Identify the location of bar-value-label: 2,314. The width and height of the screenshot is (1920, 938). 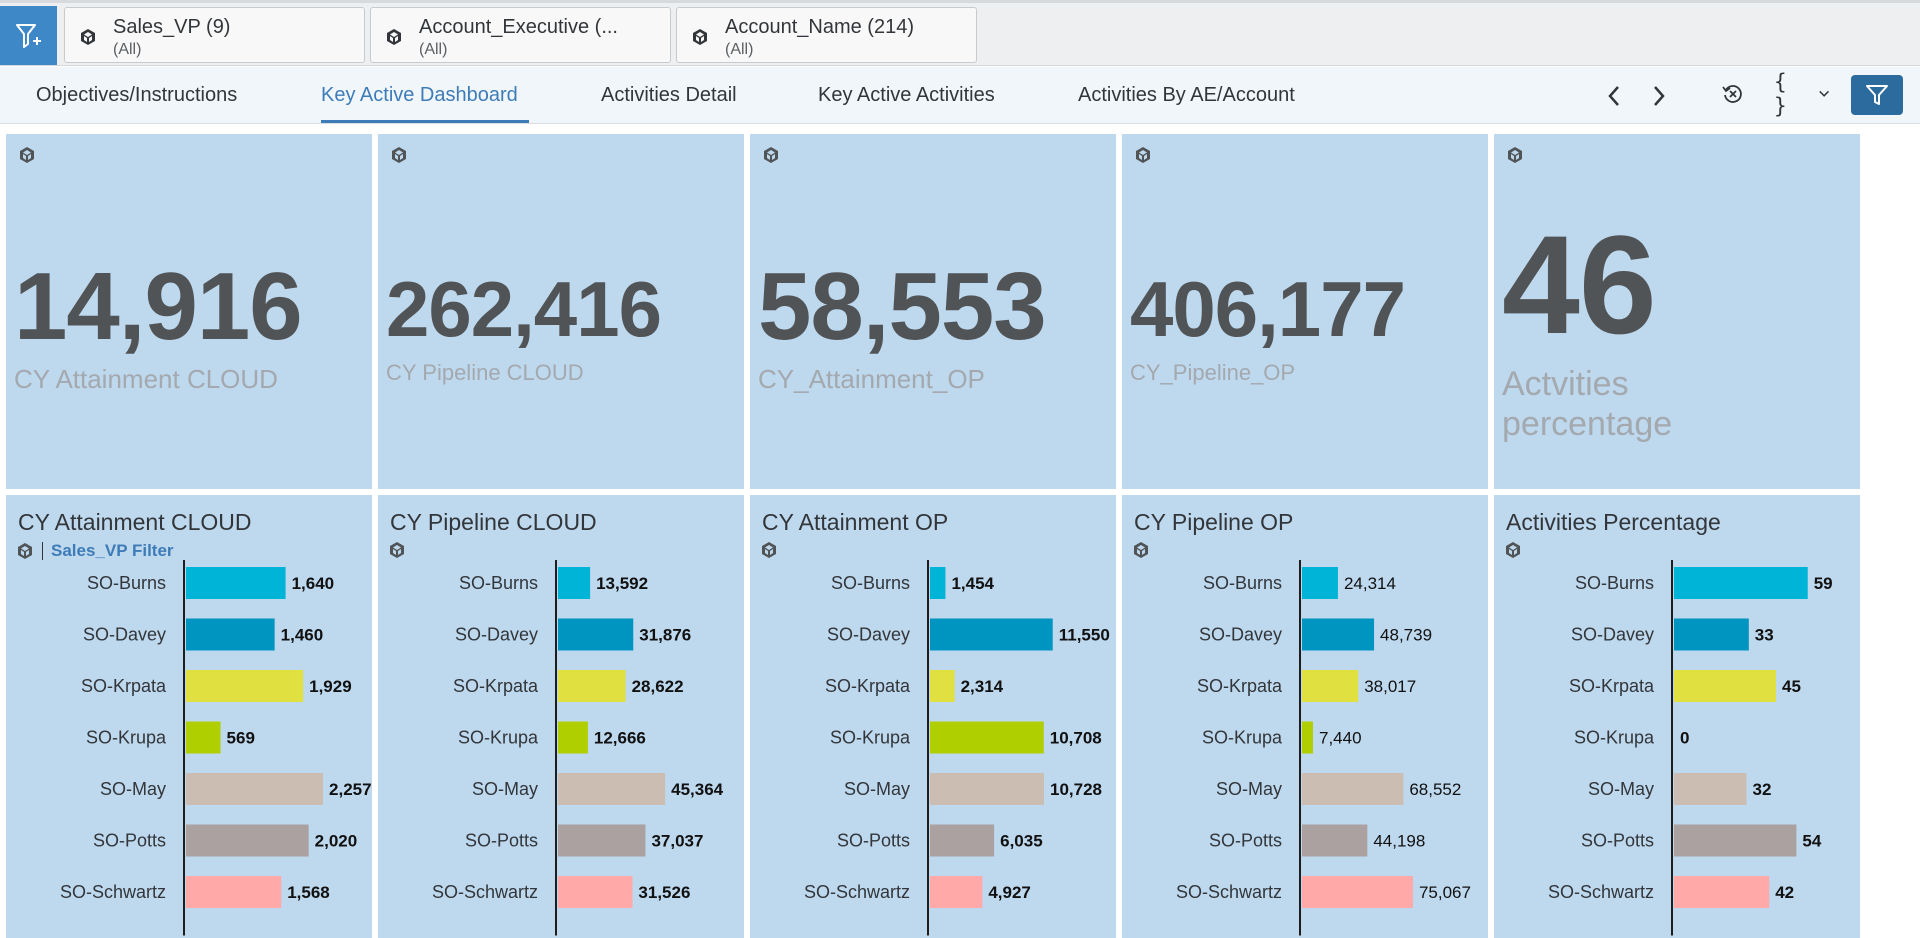
(982, 686).